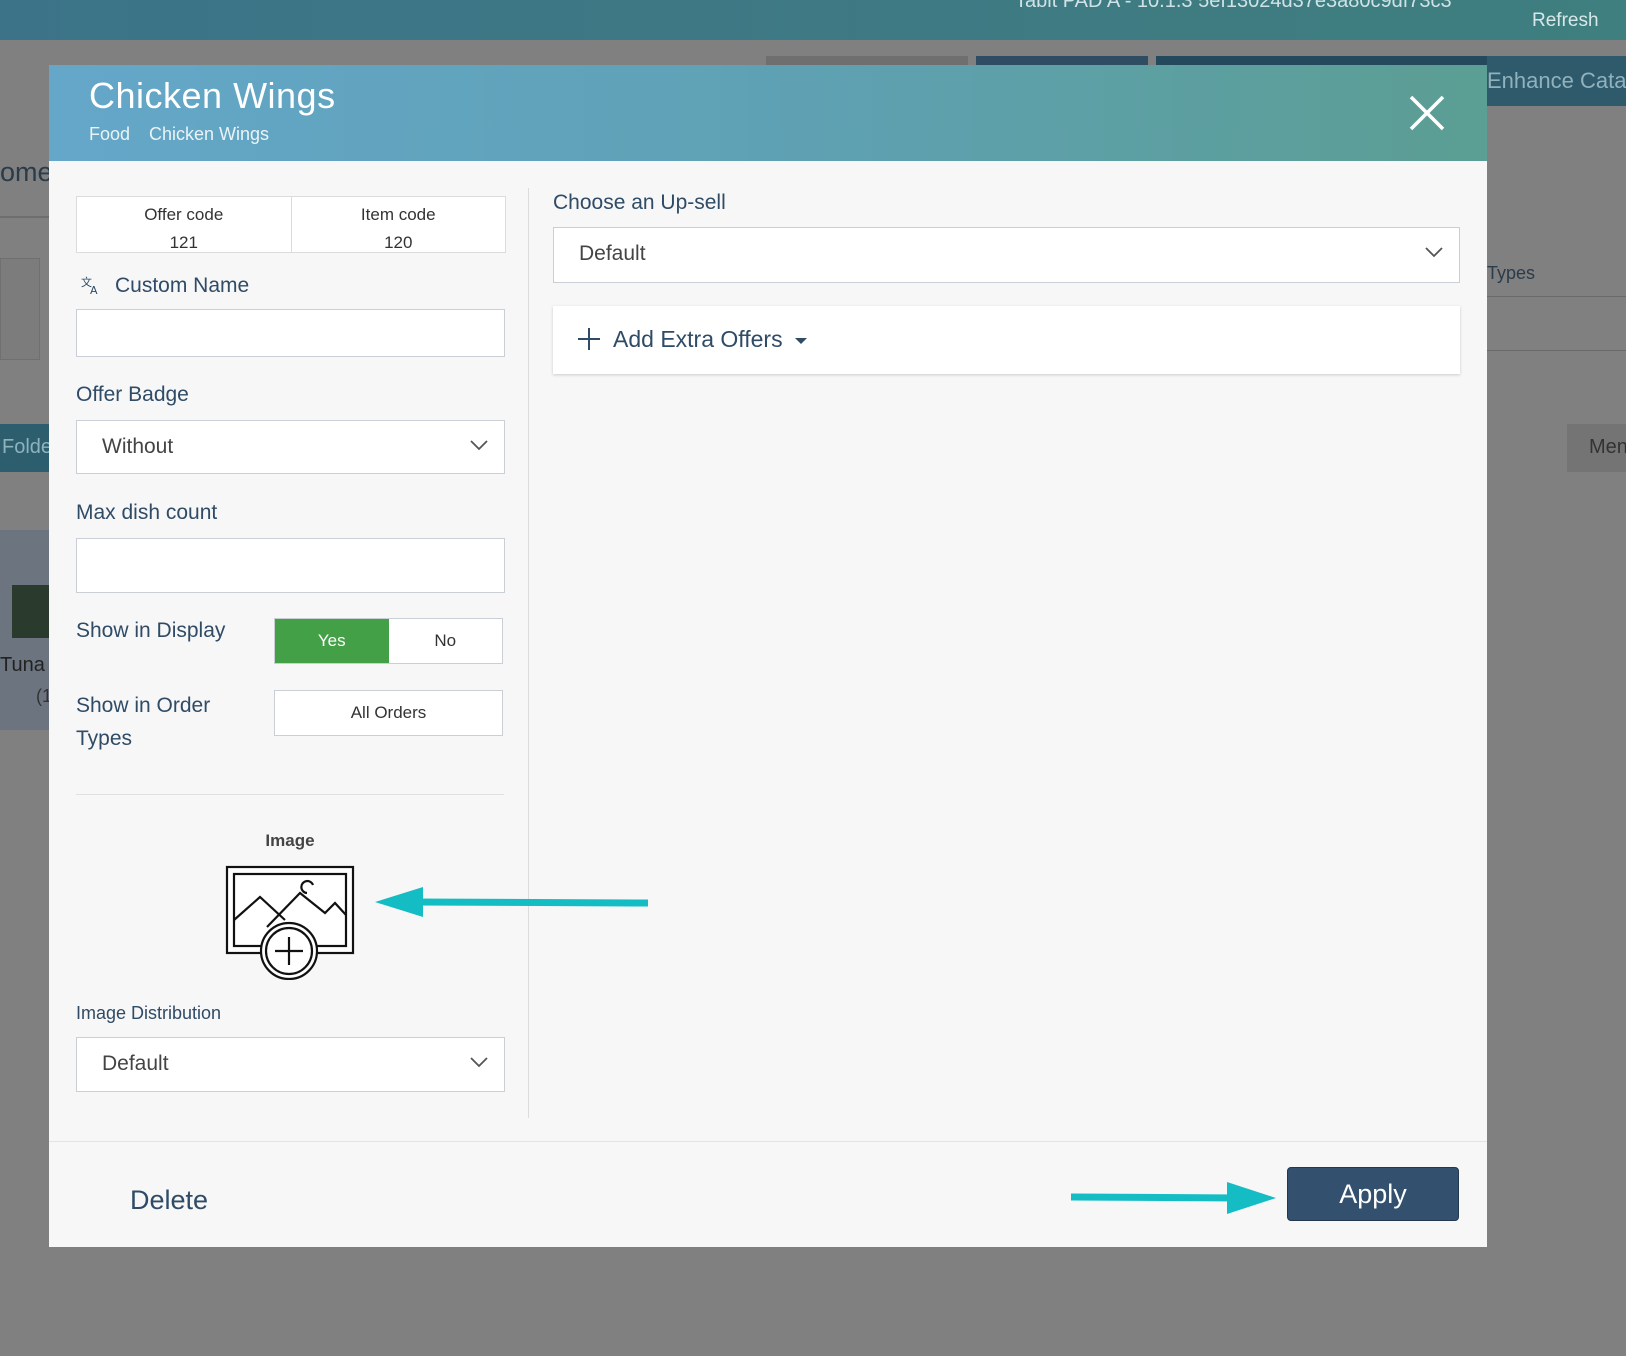 The image size is (1626, 1356). I want to click on offer-code-cell: Offer code 121, so click(184, 224).